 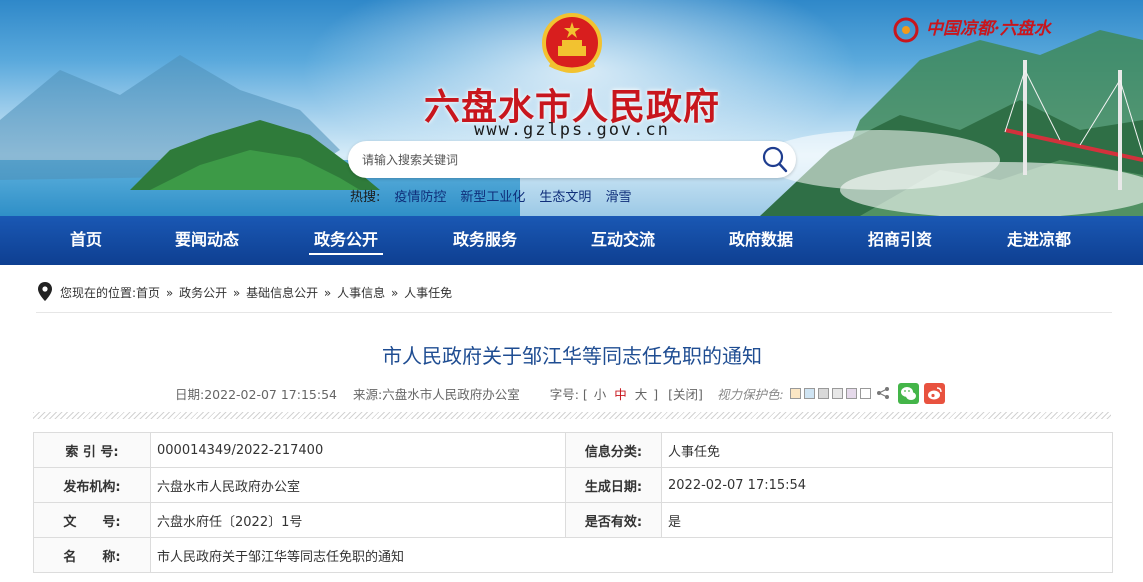 What do you see at coordinates (775, 159) in the screenshot?
I see `search-icon` at bounding box center [775, 159].